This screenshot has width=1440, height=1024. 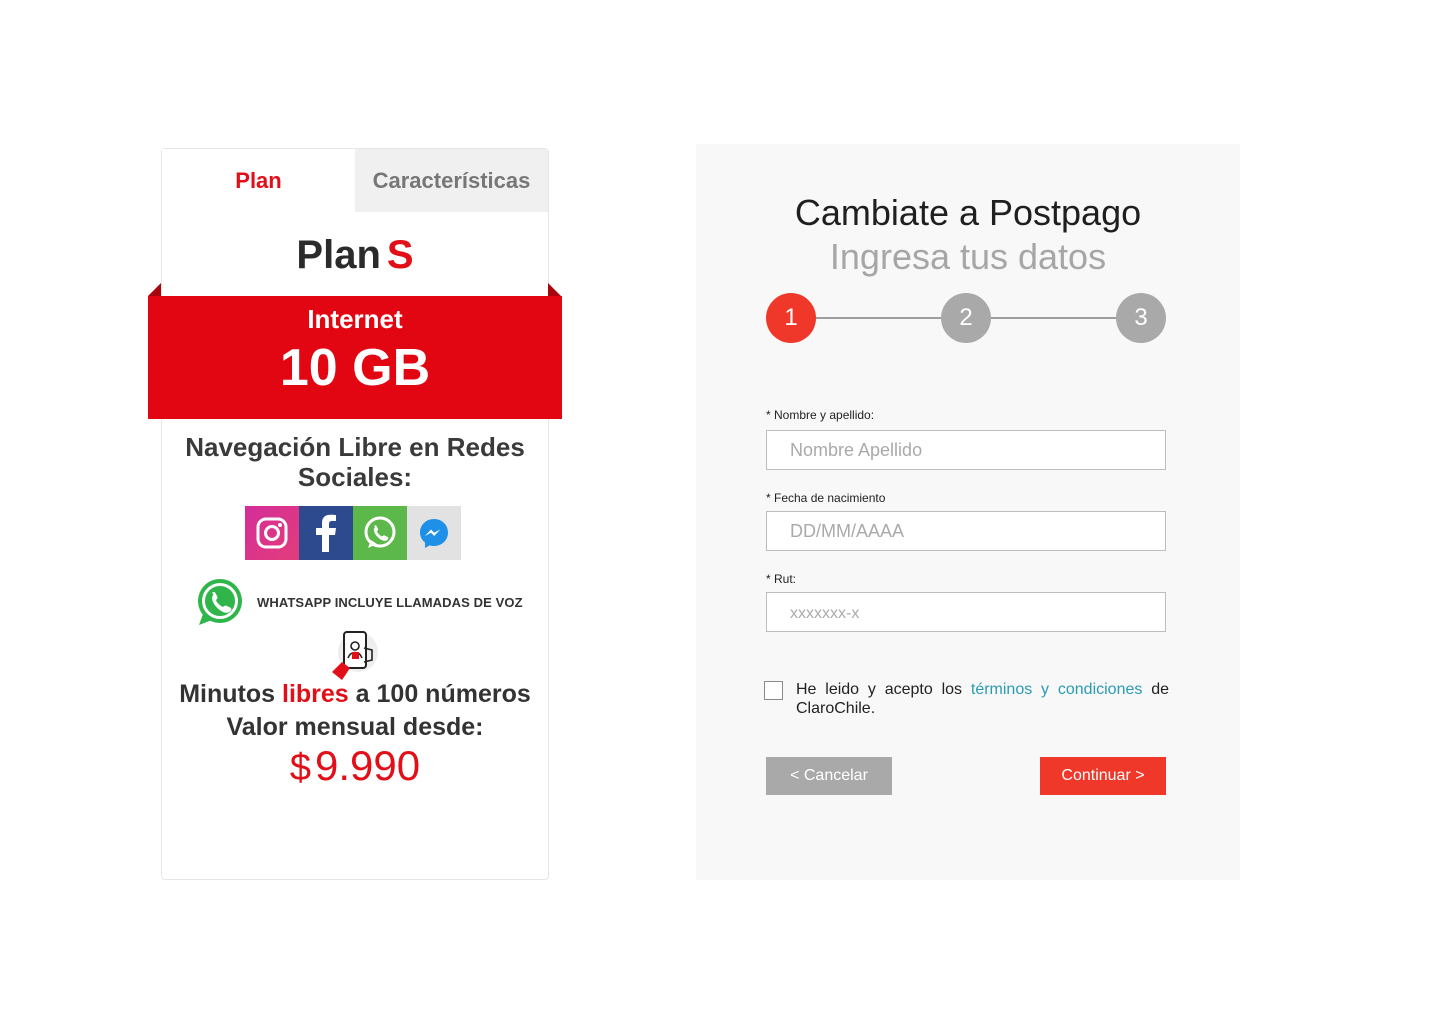 What do you see at coordinates (368, 765) in the screenshot?
I see `price-value: 9.990` at bounding box center [368, 765].